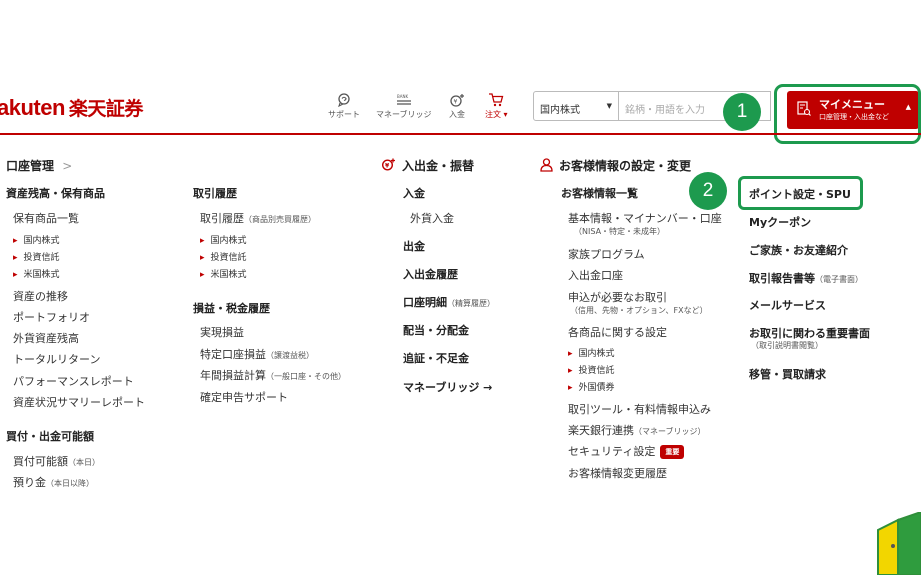 The height and width of the screenshot is (575, 921). What do you see at coordinates (615, 165) in the screenshot?
I see `customer-settings-heading: お客様情報の設定・変更` at bounding box center [615, 165].